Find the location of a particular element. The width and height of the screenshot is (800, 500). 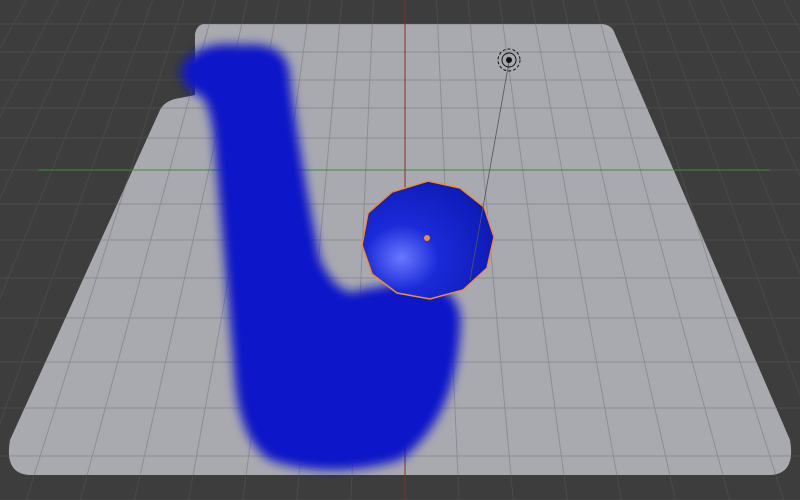

origin-dot is located at coordinates (427, 238).